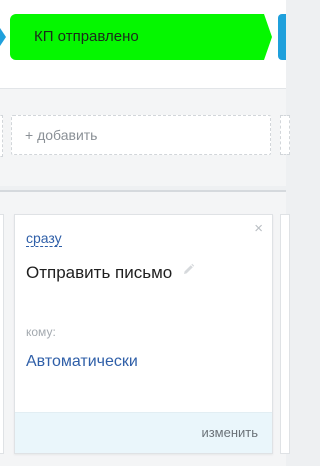  Describe the element at coordinates (143, 432) in the screenshot. I see `card-footer: изменить` at that location.